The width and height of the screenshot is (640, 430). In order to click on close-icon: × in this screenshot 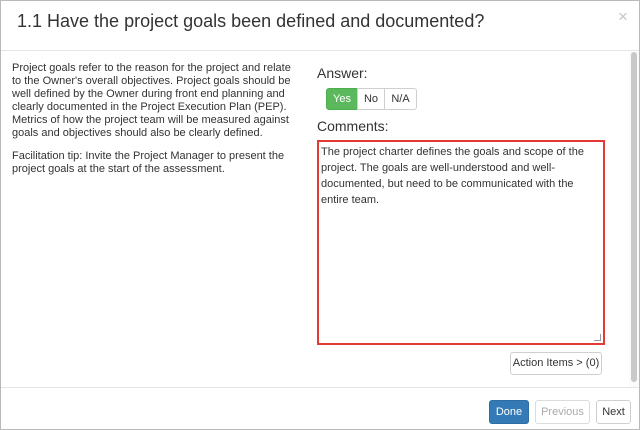, I will do `click(623, 16)`.